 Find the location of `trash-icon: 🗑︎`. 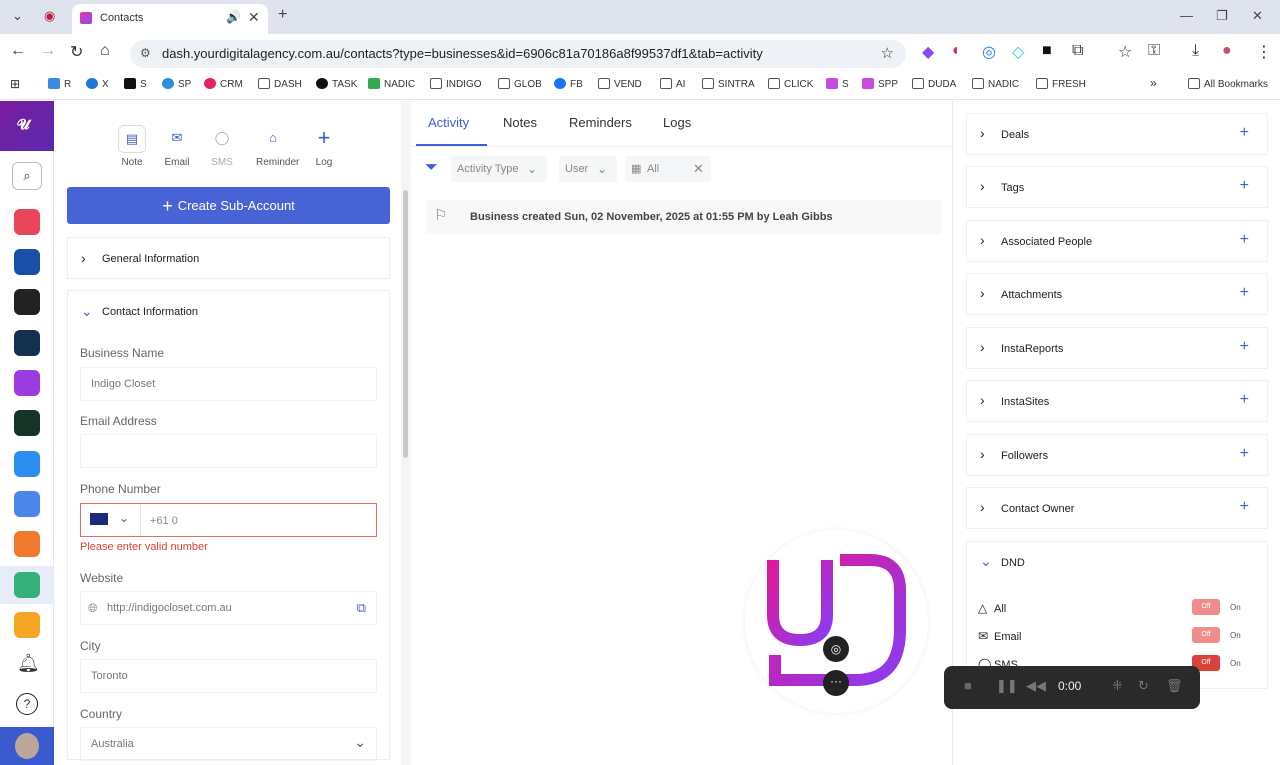

trash-icon: 🗑︎ is located at coordinates (1174, 686).